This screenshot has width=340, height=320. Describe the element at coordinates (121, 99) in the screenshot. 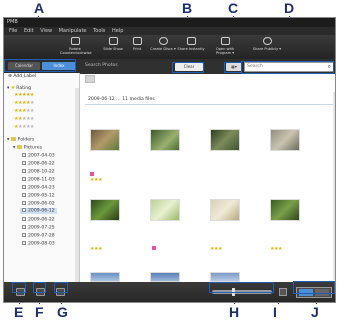

I see `date-group-header: 2009-06-12 … 11 media files` at that location.